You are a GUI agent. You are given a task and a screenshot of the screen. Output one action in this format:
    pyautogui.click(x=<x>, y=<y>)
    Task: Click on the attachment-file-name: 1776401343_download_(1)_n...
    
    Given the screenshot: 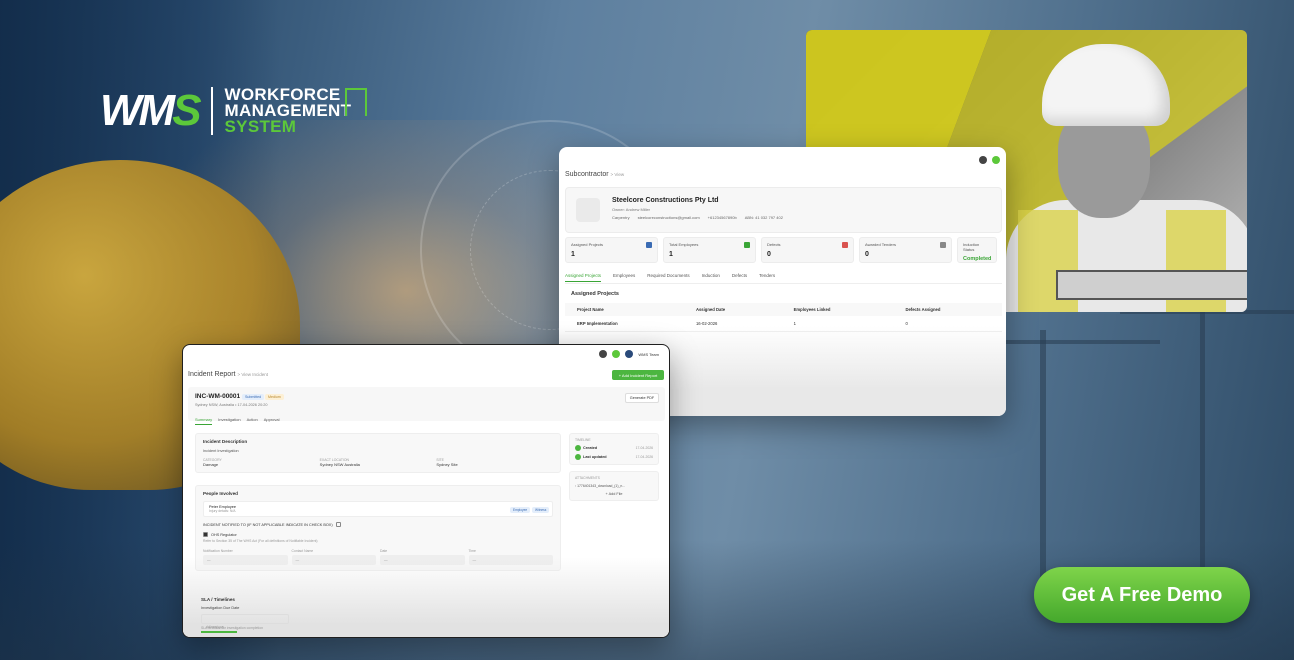 What is the action you would take?
    pyautogui.click(x=601, y=486)
    